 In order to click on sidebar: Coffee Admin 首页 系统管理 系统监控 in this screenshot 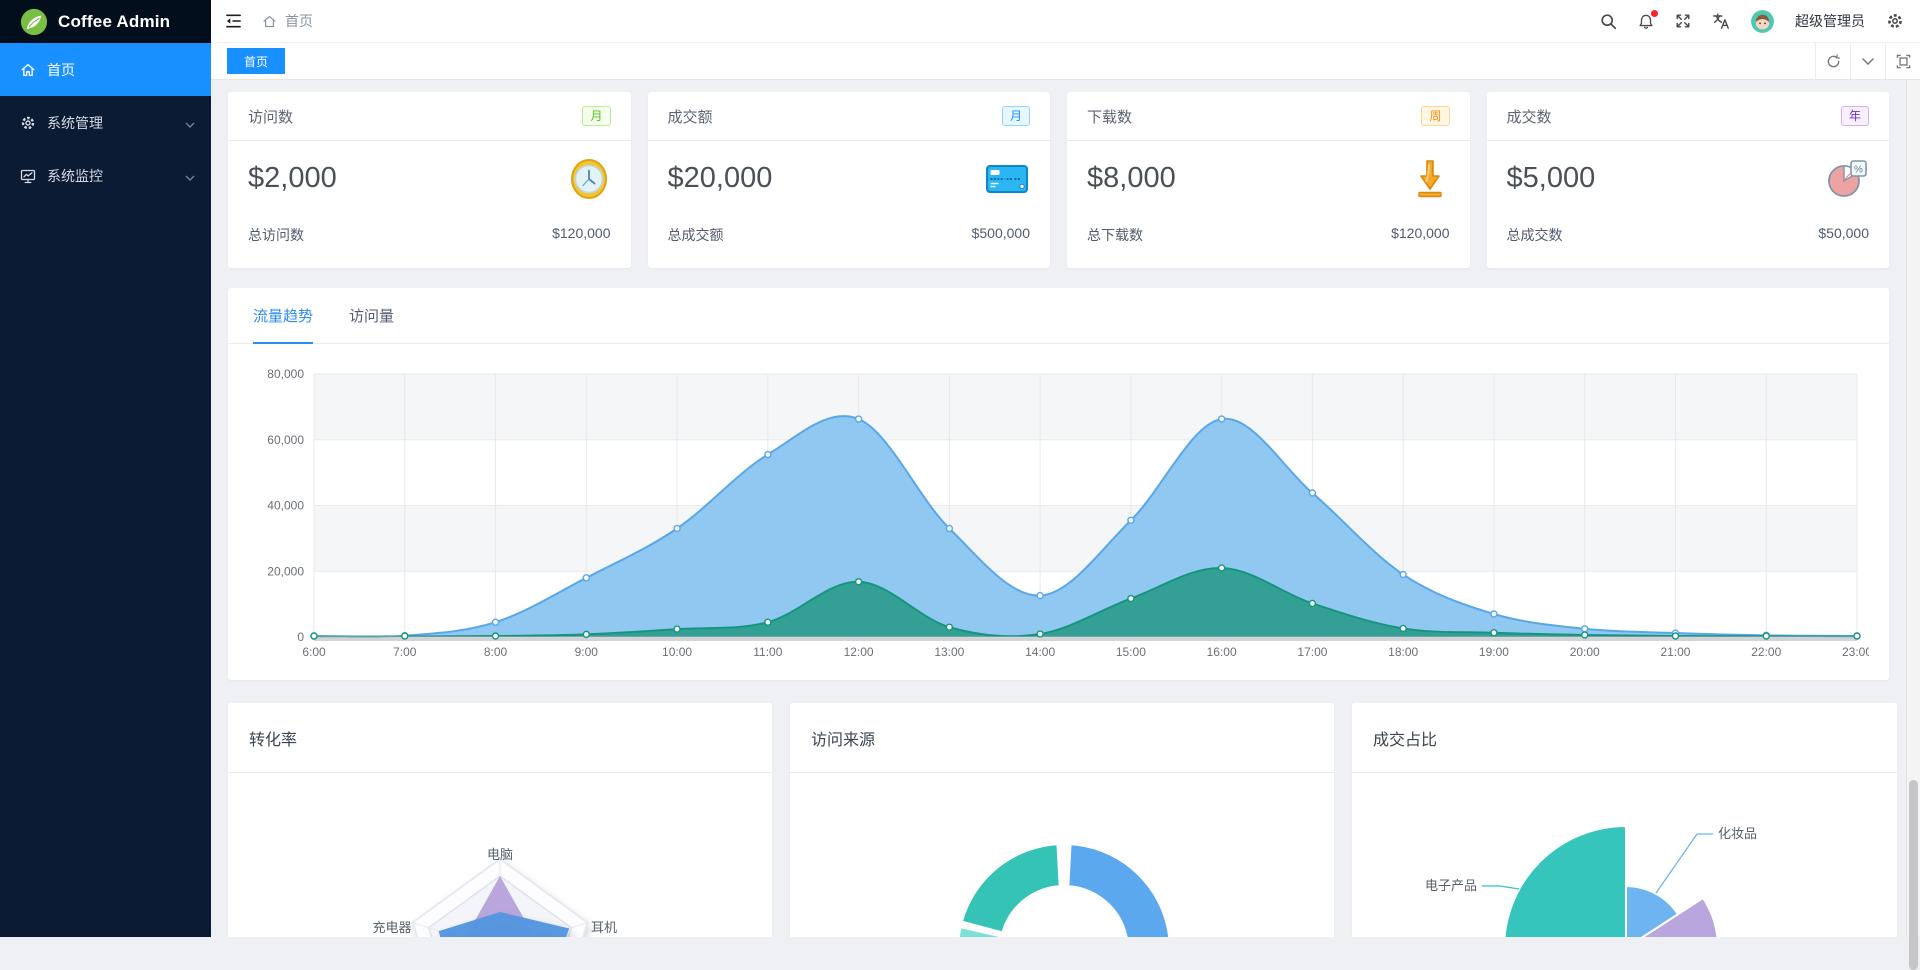, I will do `click(105, 468)`.